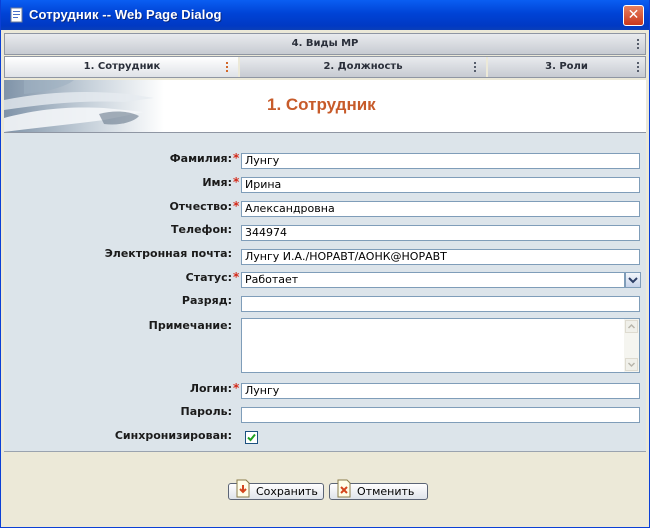 This screenshot has height=528, width=650. What do you see at coordinates (217, 182) in the screenshot?
I see `name-label: Имя:` at bounding box center [217, 182].